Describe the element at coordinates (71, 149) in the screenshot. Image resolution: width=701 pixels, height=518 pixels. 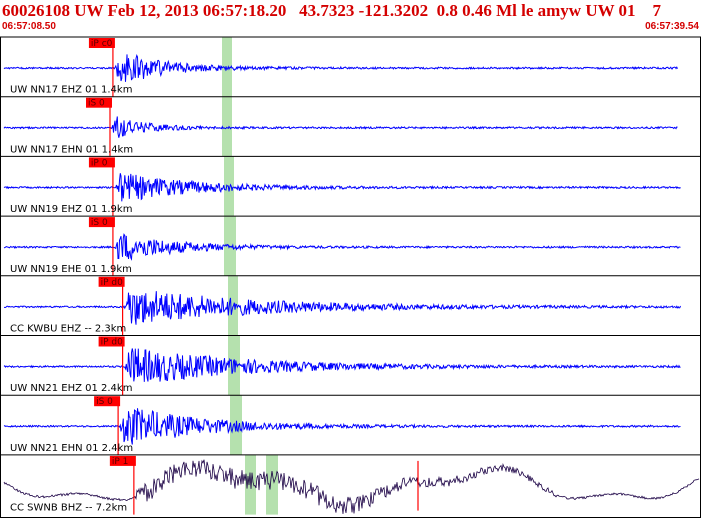
I see `station-label: UW NN17 EHN 01 1.4km` at that location.